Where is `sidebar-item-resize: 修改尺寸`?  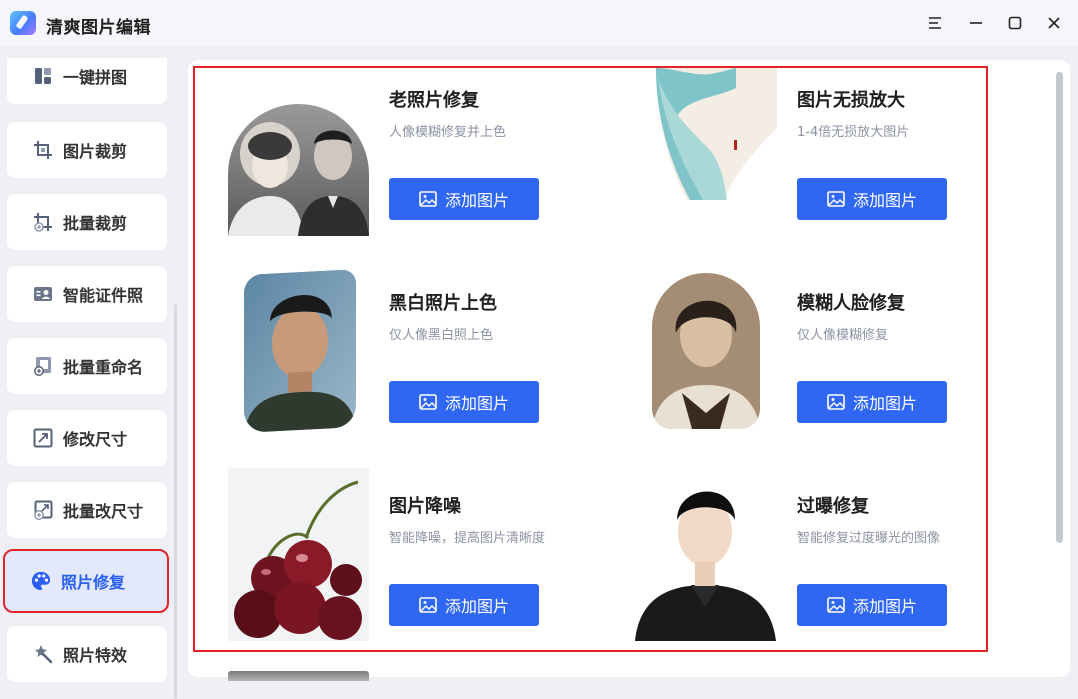
sidebar-item-resize: 修改尺寸 is located at coordinates (87, 438).